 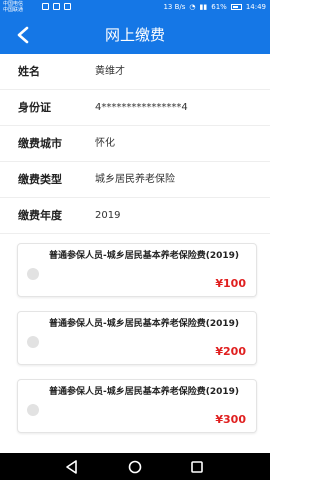 I want to click on status-bar: 中国电信 中国联通 13 B/s ◔ ▮▮ 61% 14:49, so click(x=135, y=8).